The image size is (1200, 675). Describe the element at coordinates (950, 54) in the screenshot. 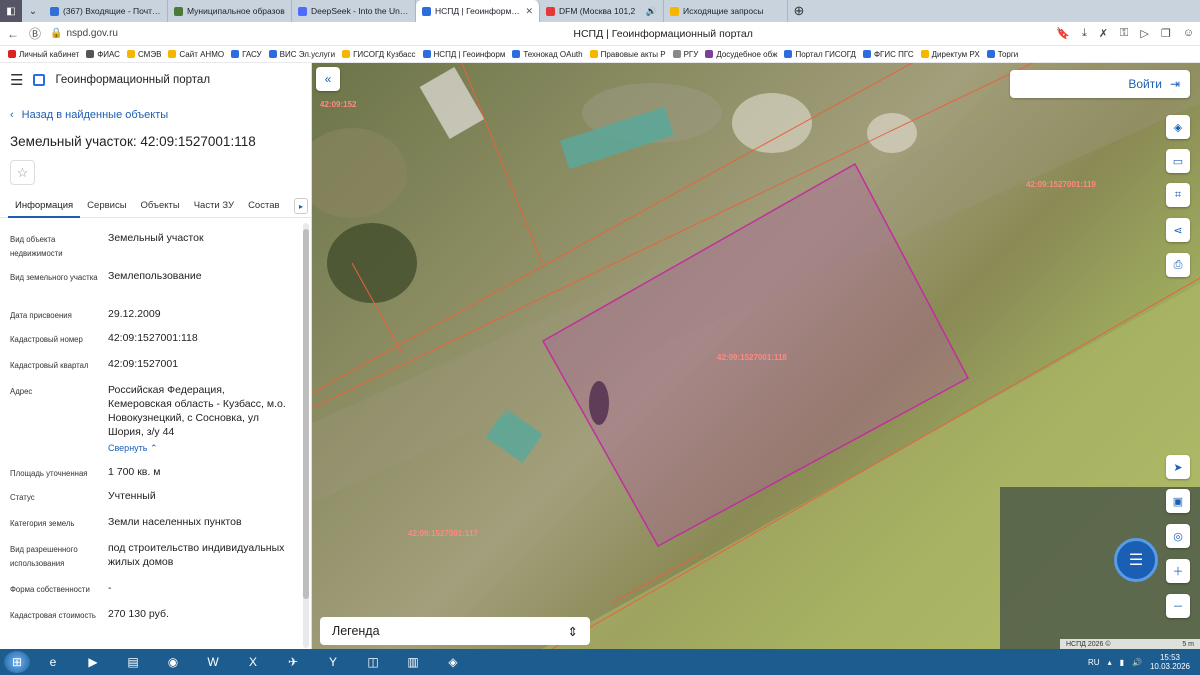

I see `bookmark-item: Директум РХ` at that location.